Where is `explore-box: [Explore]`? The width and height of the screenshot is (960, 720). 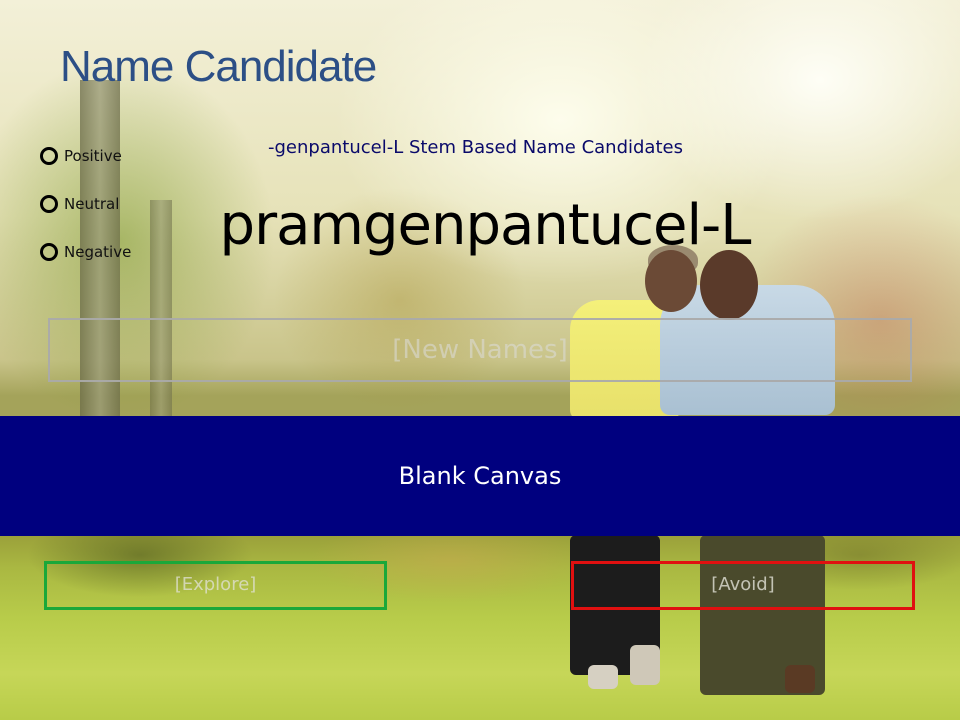
explore-box: [Explore] is located at coordinates (215, 585).